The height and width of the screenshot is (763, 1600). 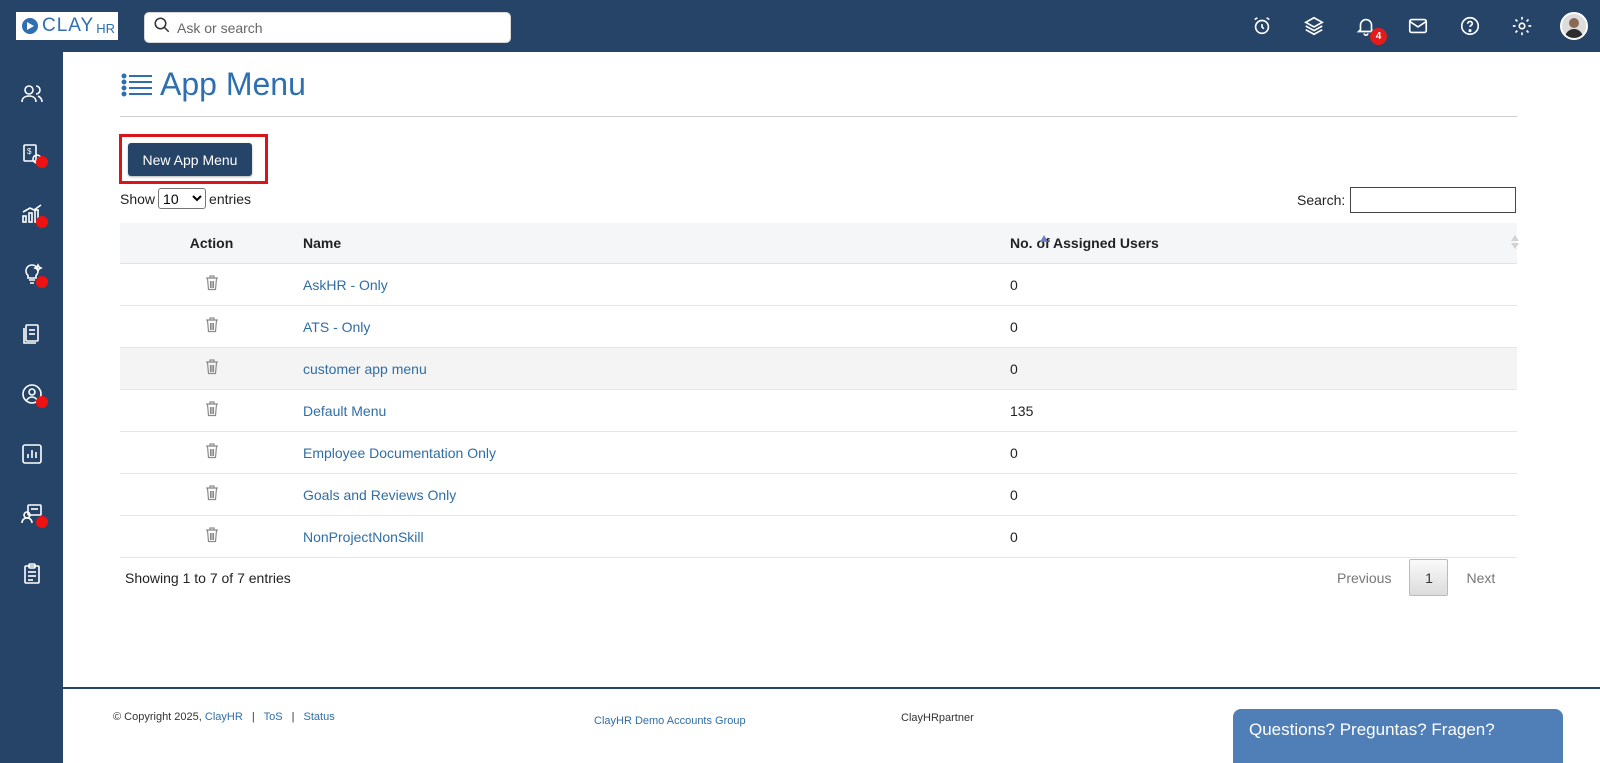 What do you see at coordinates (1366, 26) in the screenshot?
I see `bell-icon: 4` at bounding box center [1366, 26].